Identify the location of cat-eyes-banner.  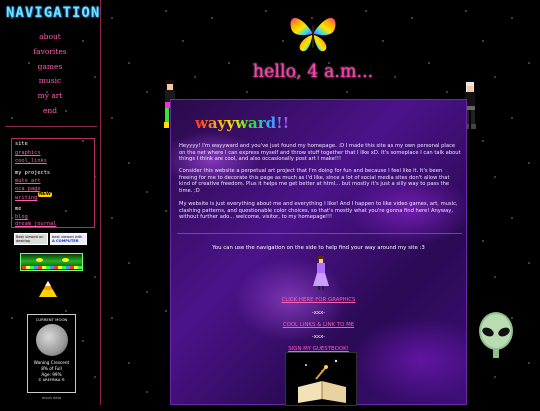
(51, 262).